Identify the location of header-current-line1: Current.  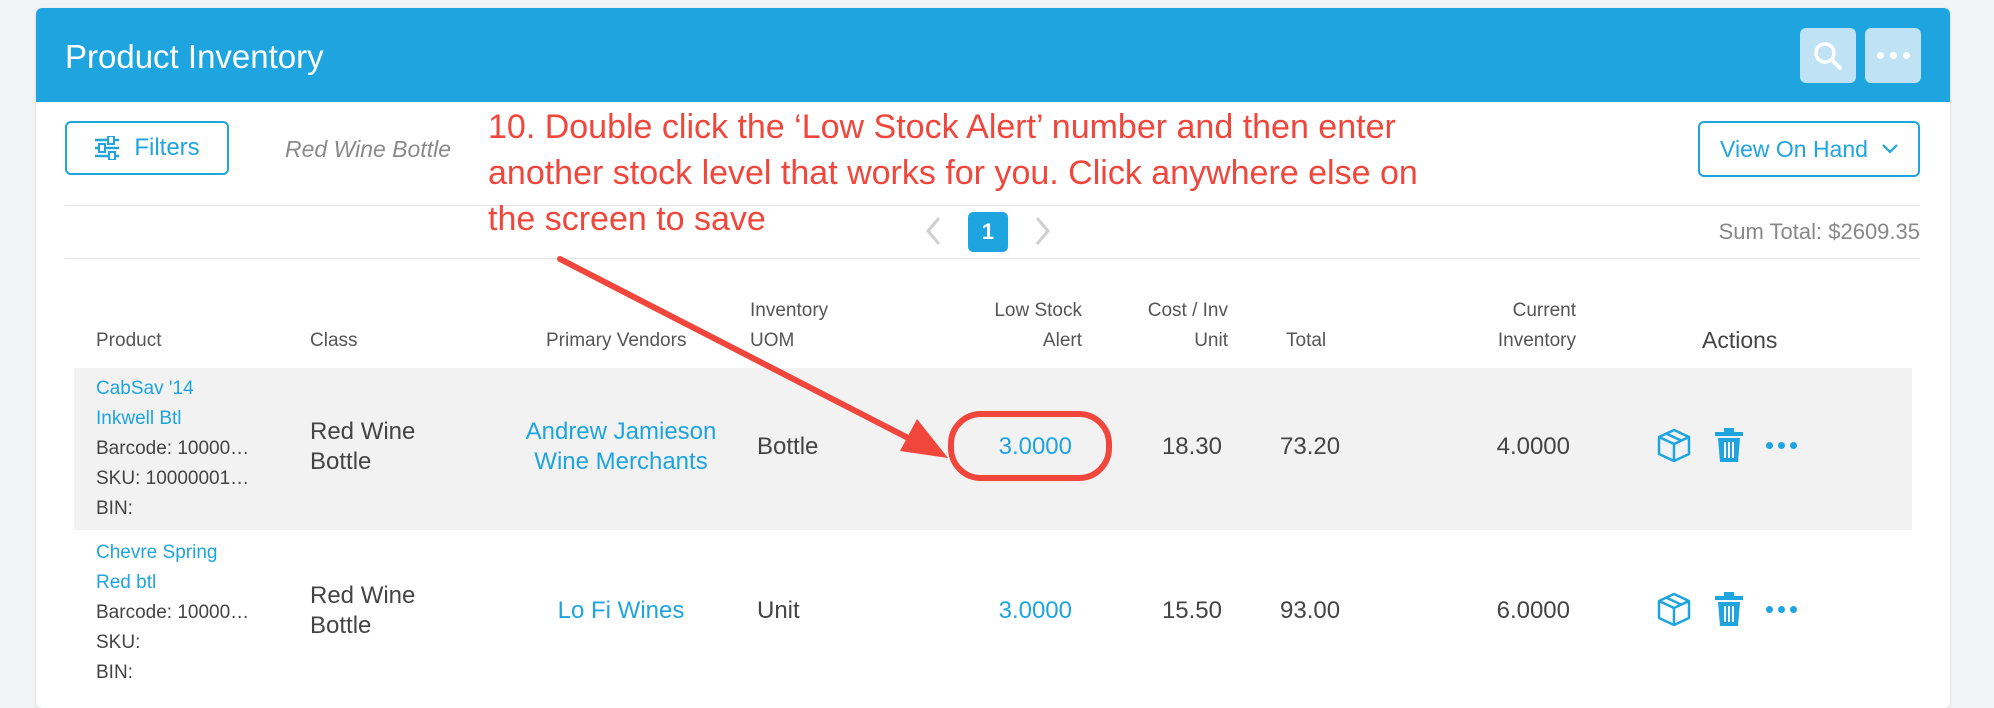
(1544, 310).